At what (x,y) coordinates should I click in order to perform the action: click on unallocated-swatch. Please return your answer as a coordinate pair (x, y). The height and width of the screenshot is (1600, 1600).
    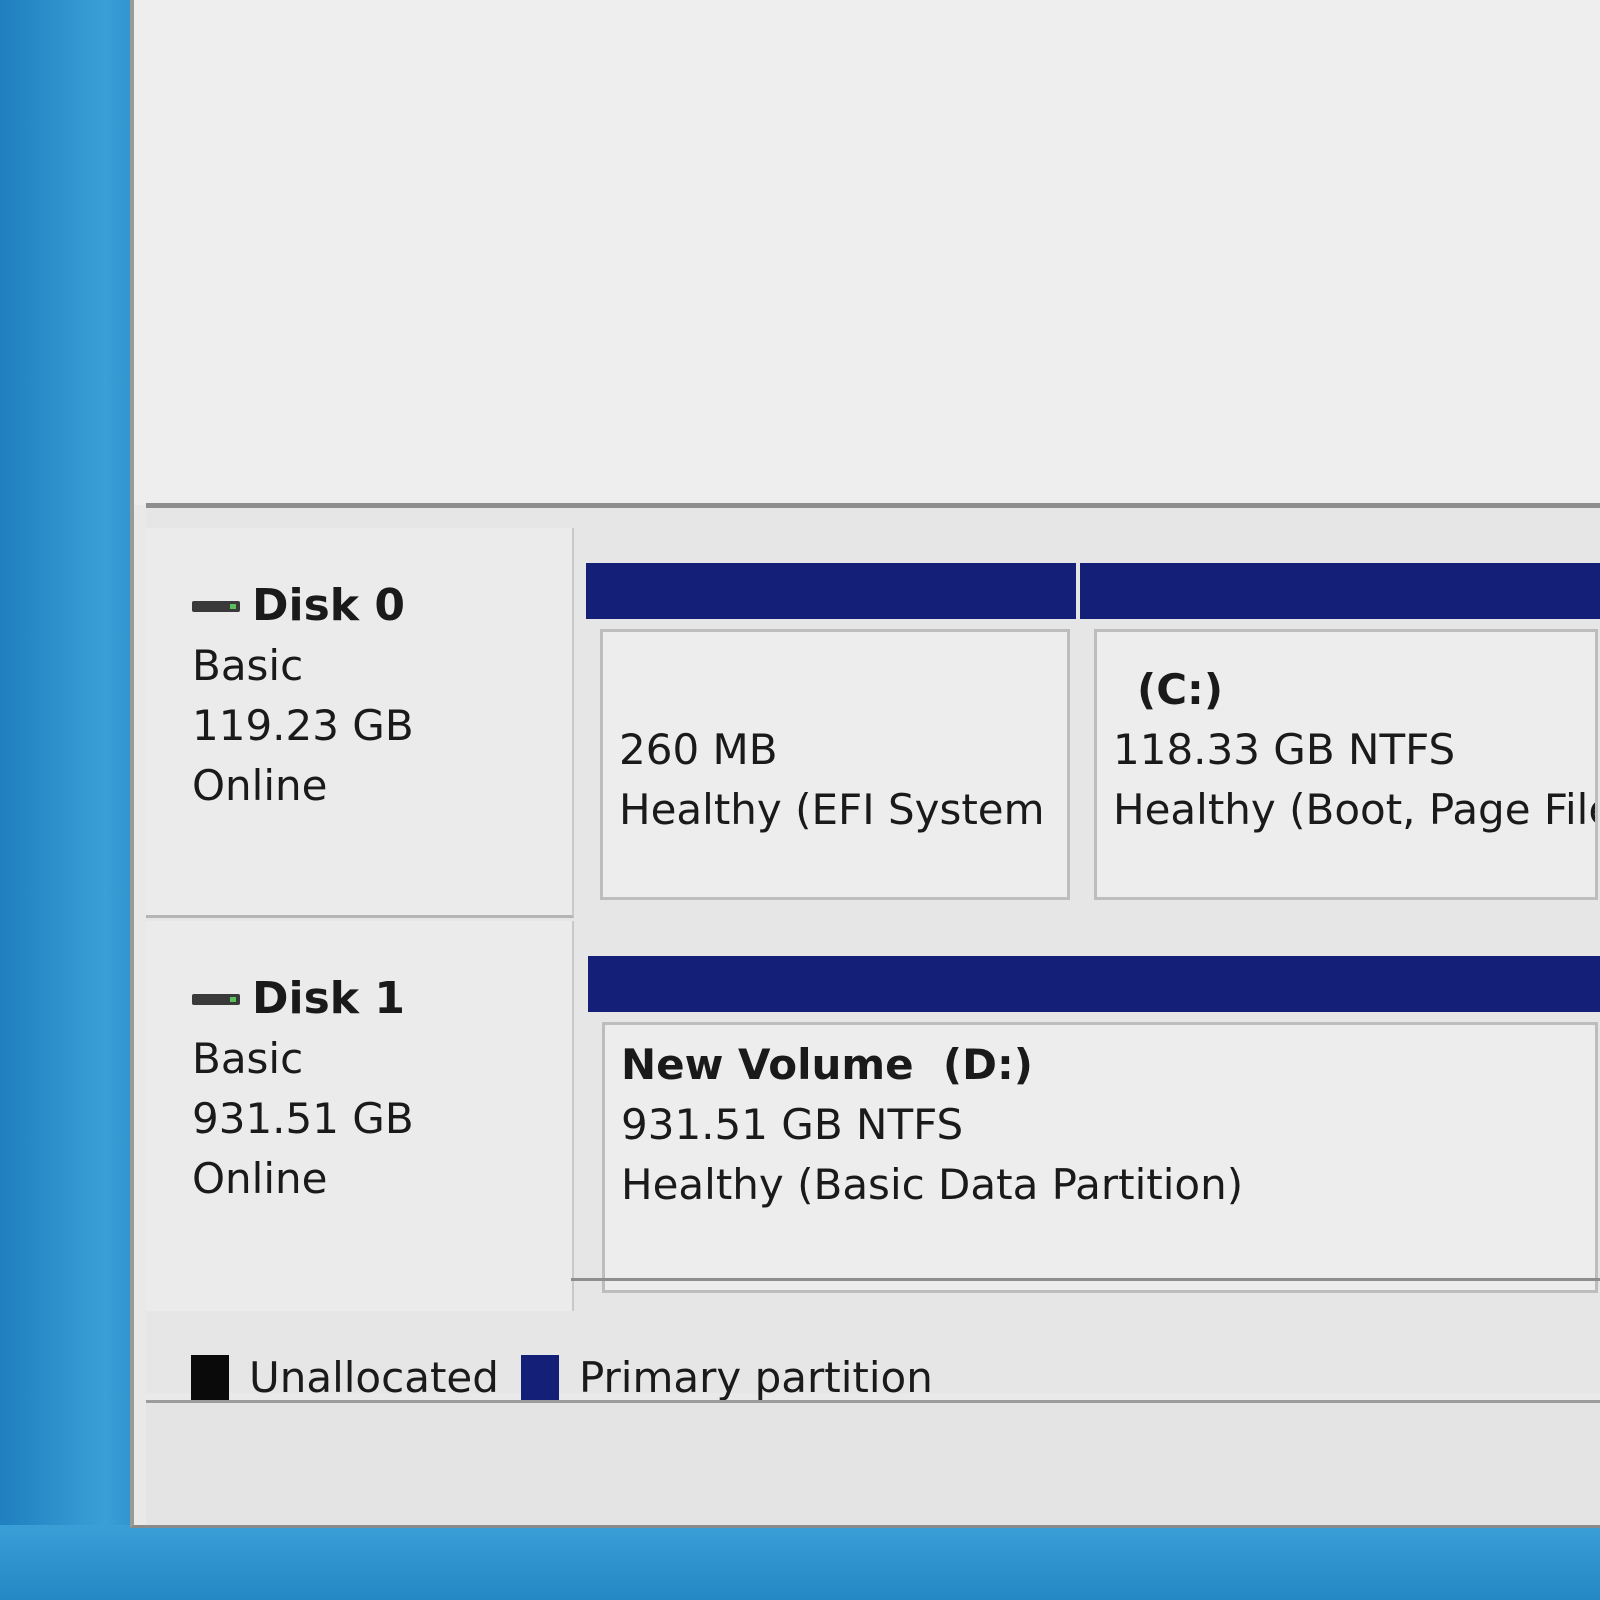
    Looking at the image, I should click on (210, 1377).